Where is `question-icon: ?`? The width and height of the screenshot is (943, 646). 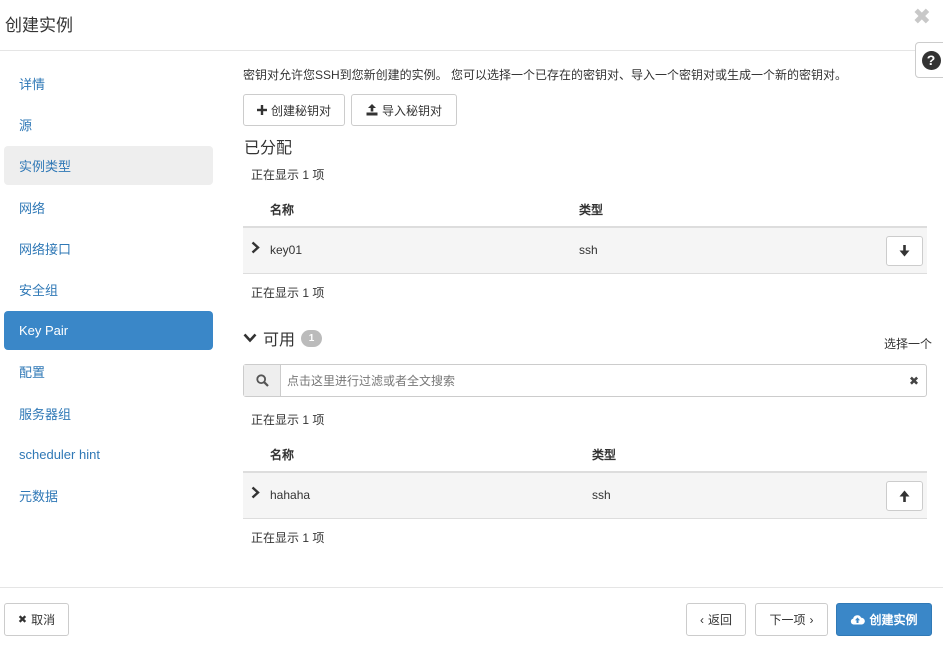
question-icon: ? is located at coordinates (931, 60).